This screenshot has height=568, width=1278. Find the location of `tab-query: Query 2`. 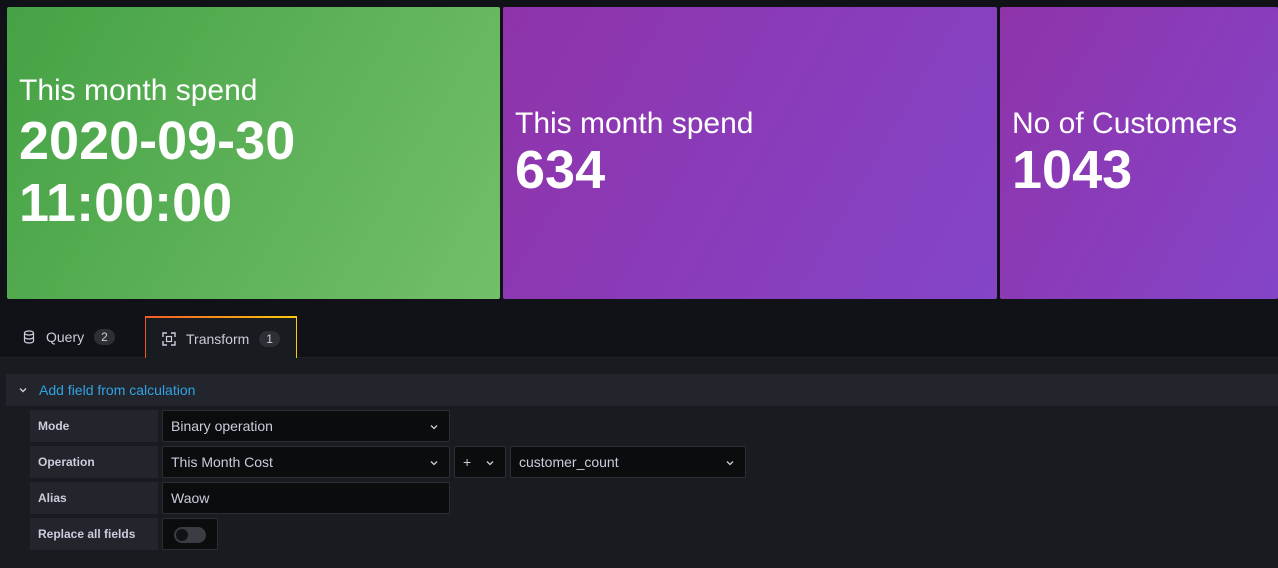

tab-query: Query 2 is located at coordinates (68, 337).